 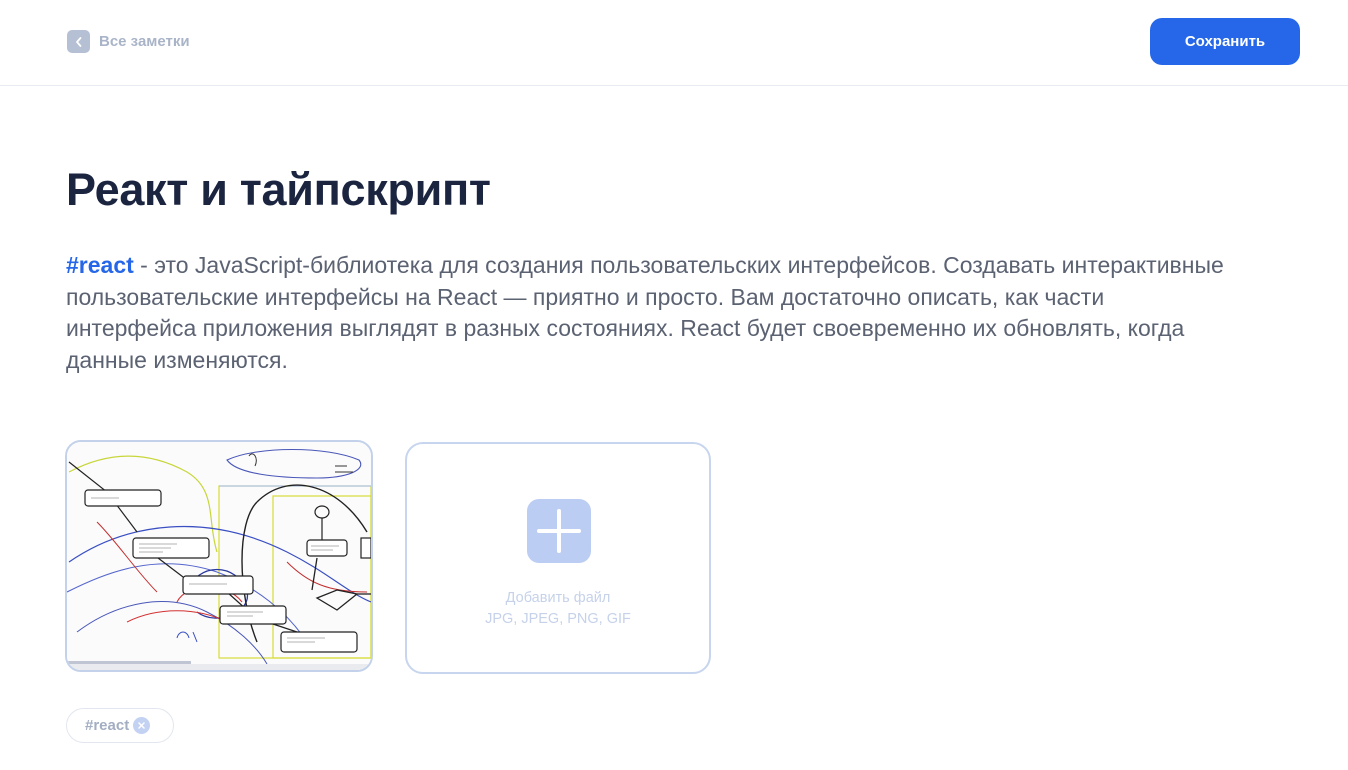 What do you see at coordinates (100, 265) in the screenshot?
I see `hashtag-link: #react` at bounding box center [100, 265].